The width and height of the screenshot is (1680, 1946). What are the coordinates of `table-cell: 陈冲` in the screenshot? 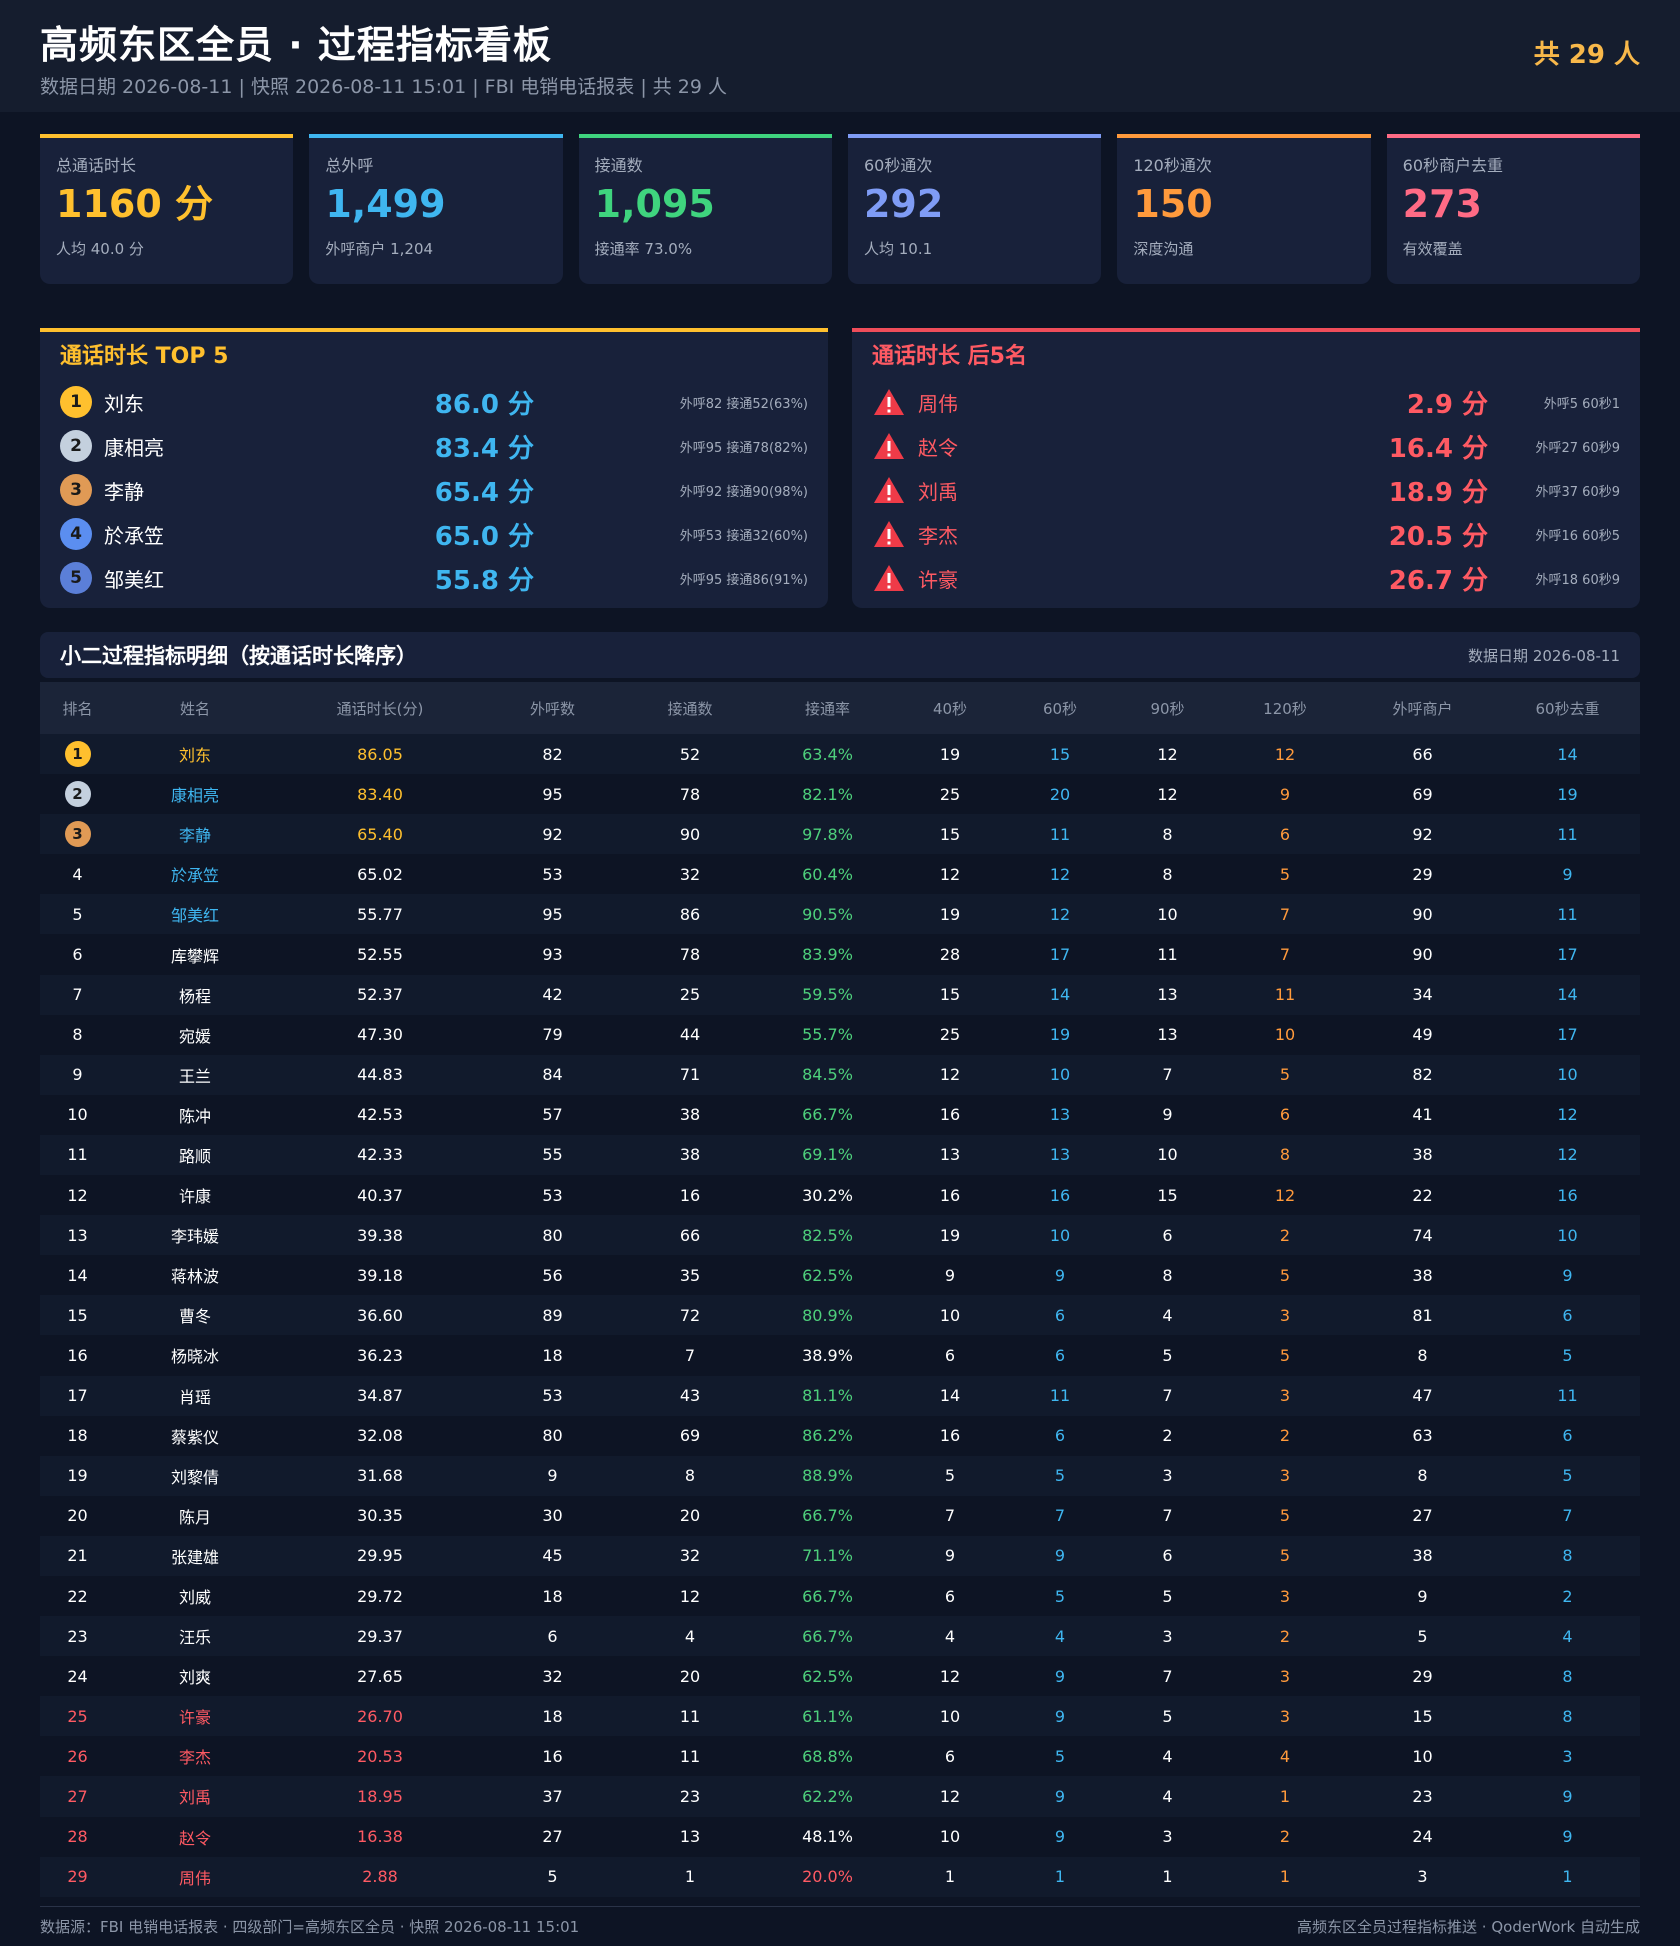 It's located at (194, 1116).